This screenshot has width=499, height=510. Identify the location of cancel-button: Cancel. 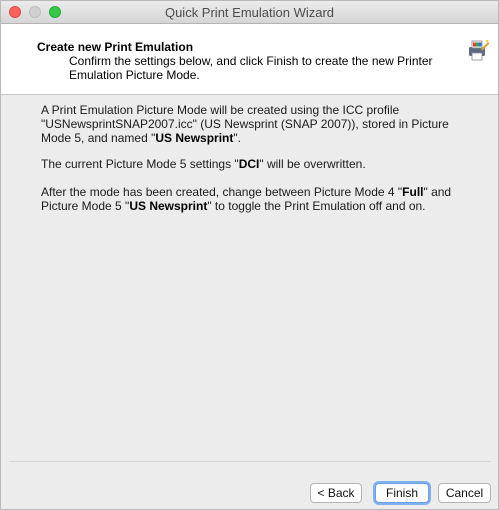
(464, 493).